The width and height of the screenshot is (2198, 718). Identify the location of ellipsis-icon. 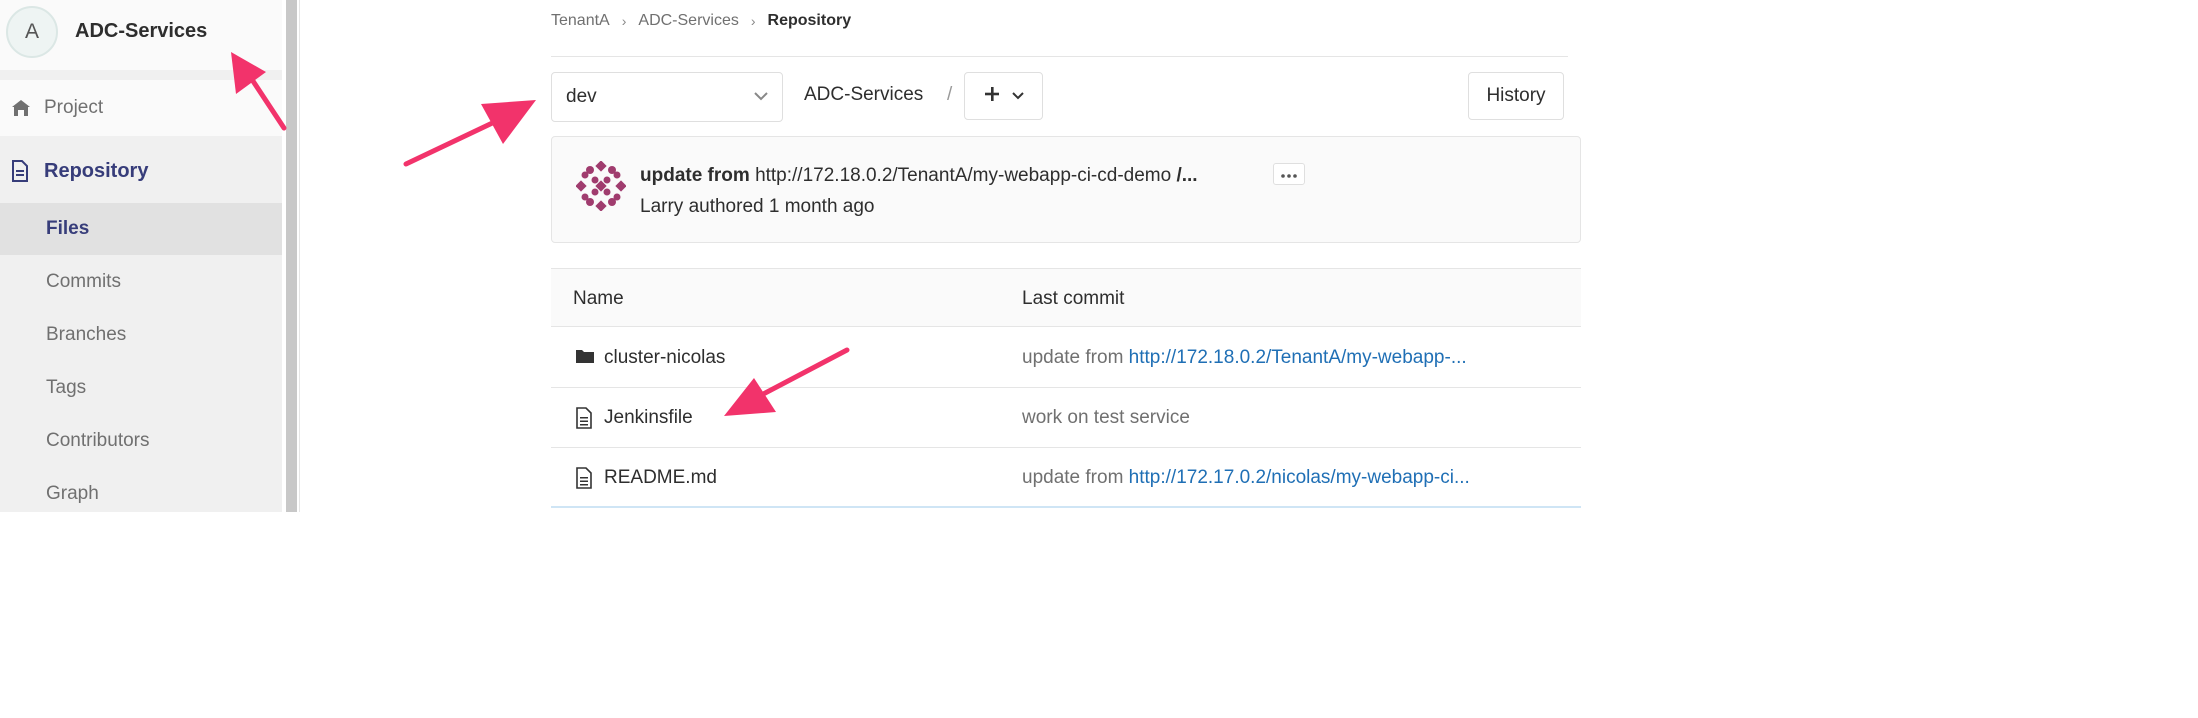
(1289, 174).